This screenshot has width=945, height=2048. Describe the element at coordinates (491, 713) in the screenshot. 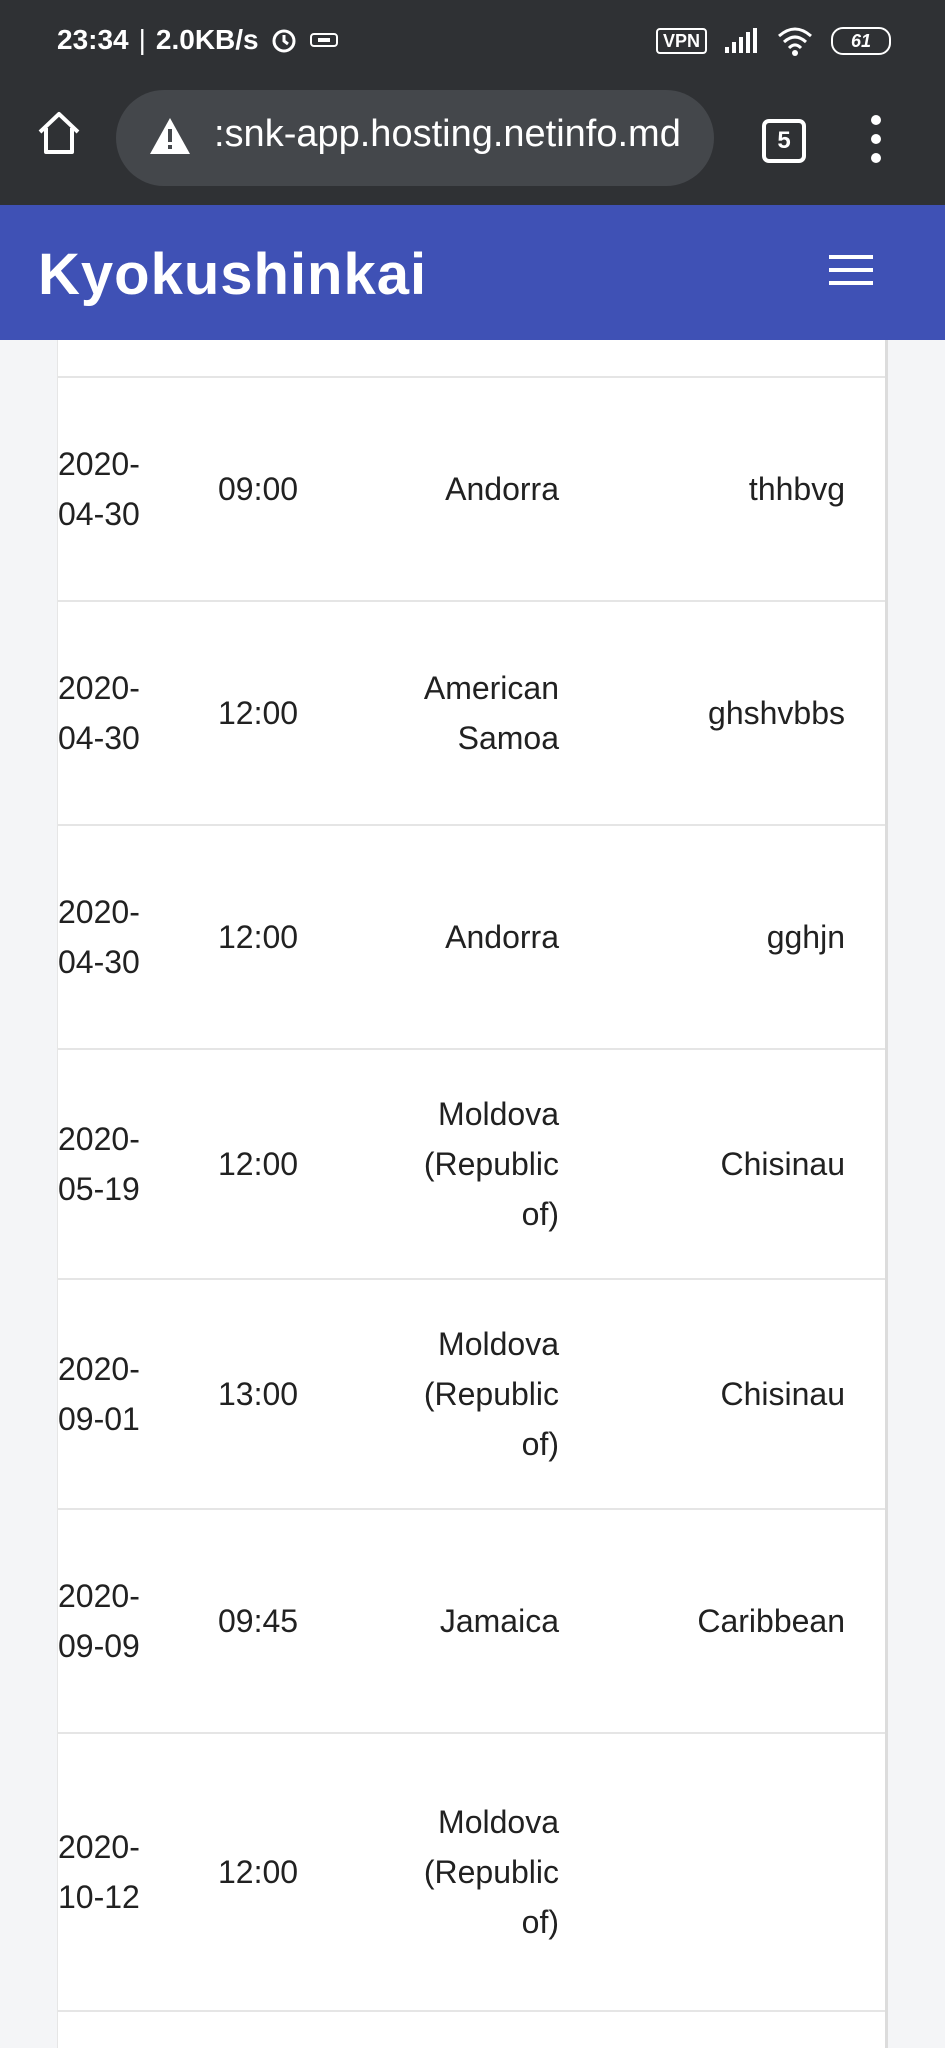

I see `country-cell: American Samoa` at that location.